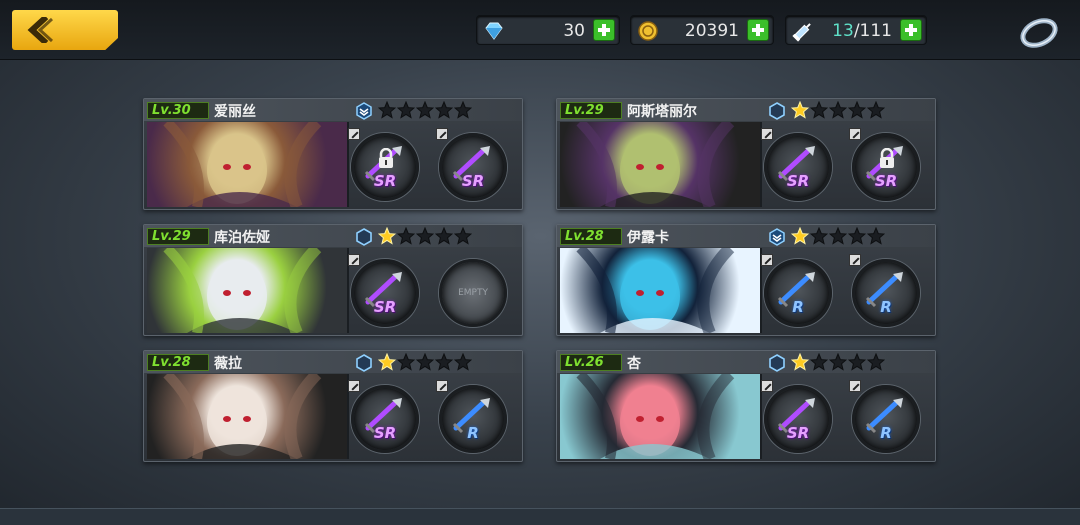  I want to click on syringe-icon, so click(801, 32).